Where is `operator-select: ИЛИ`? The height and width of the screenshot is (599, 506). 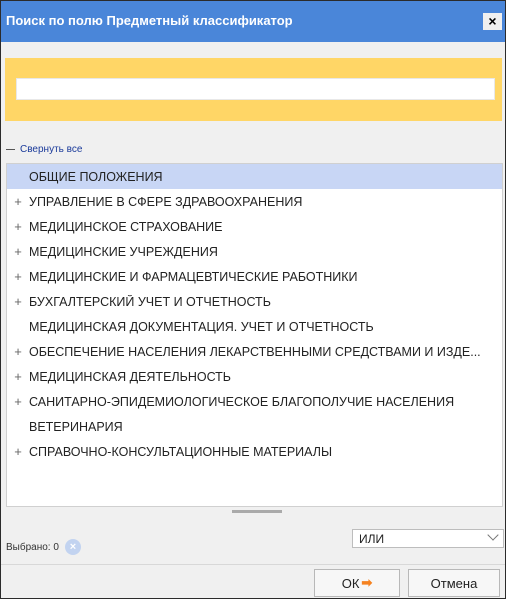
operator-select: ИЛИ is located at coordinates (428, 538).